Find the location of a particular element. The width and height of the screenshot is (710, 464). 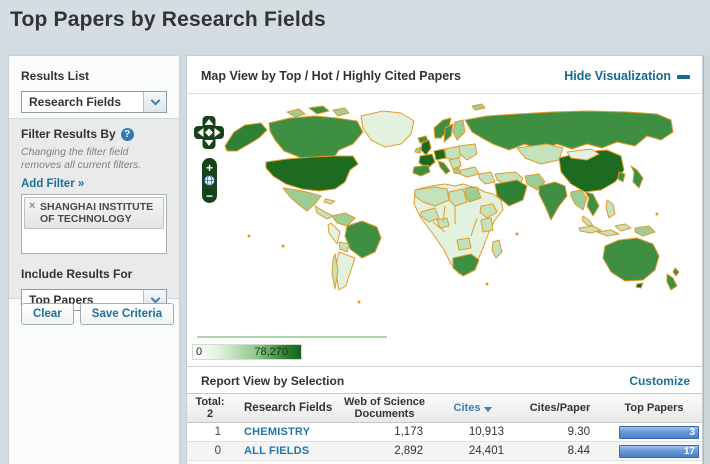

column-cites-sort: Cites is located at coordinates (473, 408).